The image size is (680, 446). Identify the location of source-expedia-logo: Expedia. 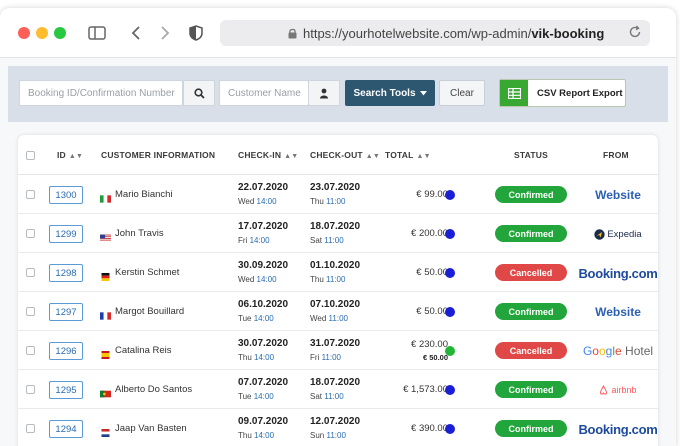
(624, 234).